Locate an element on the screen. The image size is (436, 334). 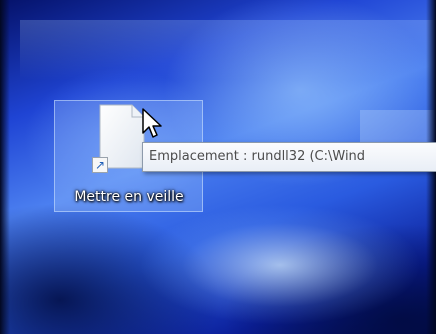
desktop-icon-label: Mettre en veille is located at coordinates (129, 197).